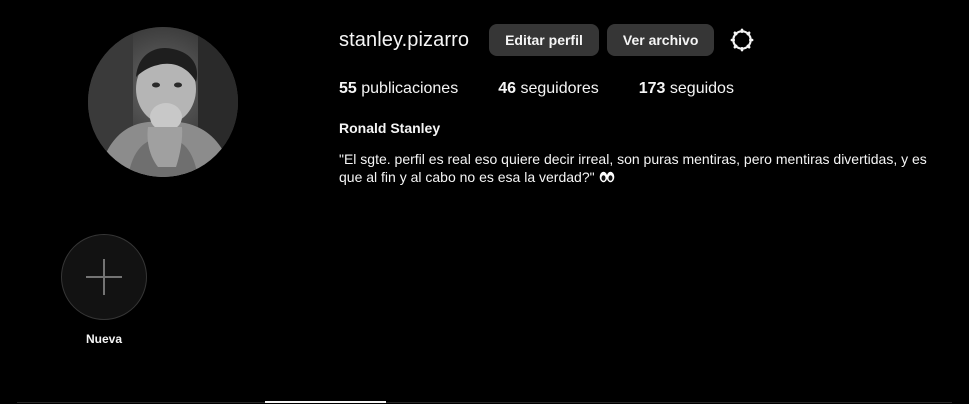  Describe the element at coordinates (348, 88) in the screenshot. I see `posts-count: 55` at that location.